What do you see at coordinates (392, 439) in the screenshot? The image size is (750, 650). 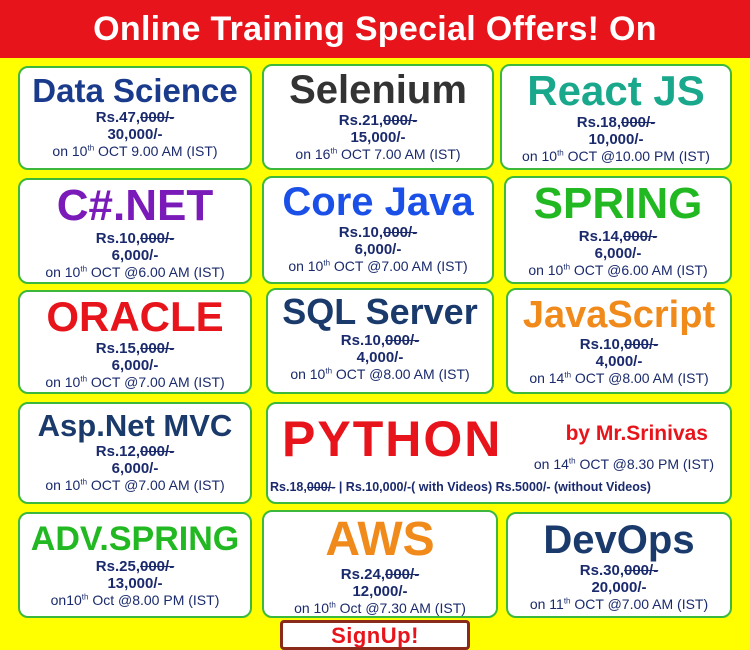 I see `course-title: PYTHON` at bounding box center [392, 439].